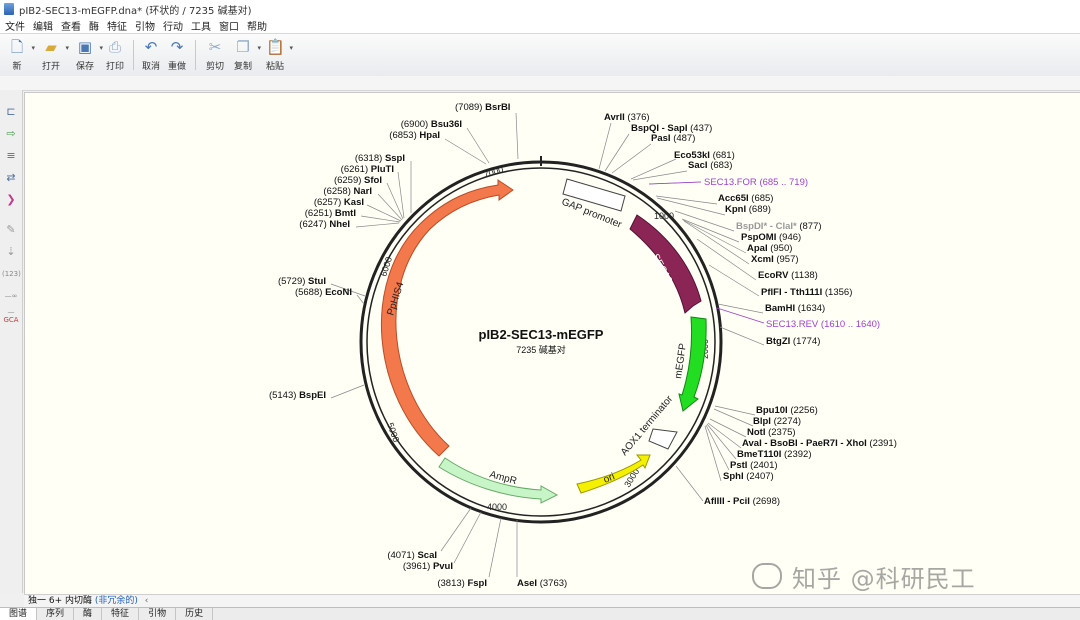 This screenshot has width=1080, height=620. Describe the element at coordinates (11, 112) in the screenshot. I see `linear-map-icon: ⊏` at that location.